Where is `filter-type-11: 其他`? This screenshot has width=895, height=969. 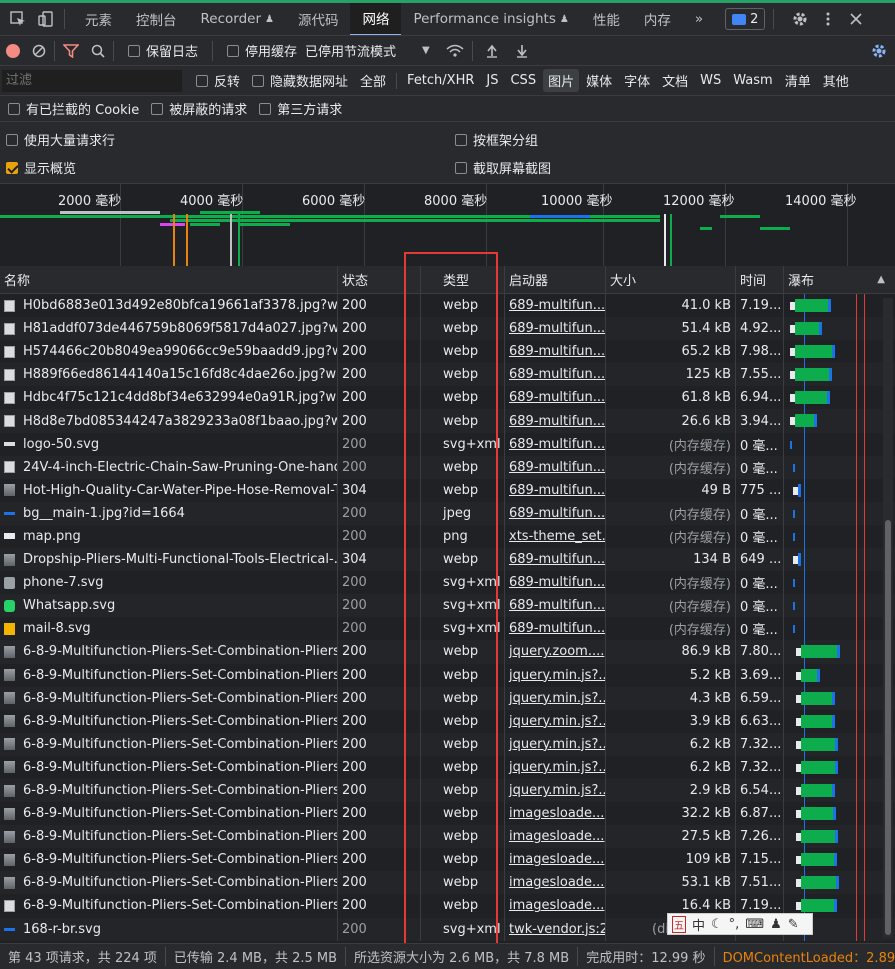
filter-type-11: 其他 is located at coordinates (836, 80).